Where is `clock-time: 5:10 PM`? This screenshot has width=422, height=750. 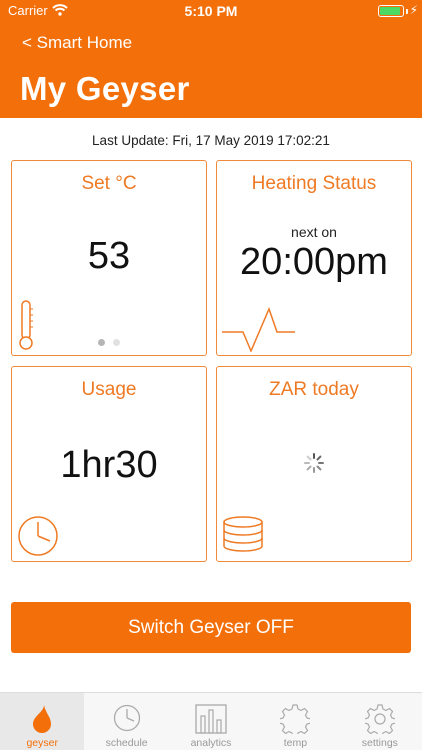
clock-time: 5:10 PM is located at coordinates (211, 11).